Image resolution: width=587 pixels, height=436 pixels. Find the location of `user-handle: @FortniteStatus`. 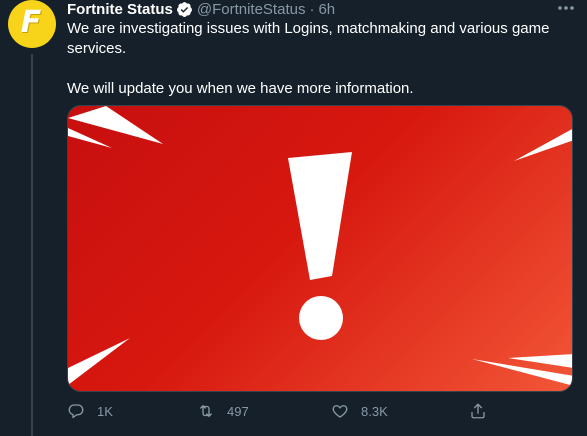

user-handle: @FortniteStatus is located at coordinates (251, 9).